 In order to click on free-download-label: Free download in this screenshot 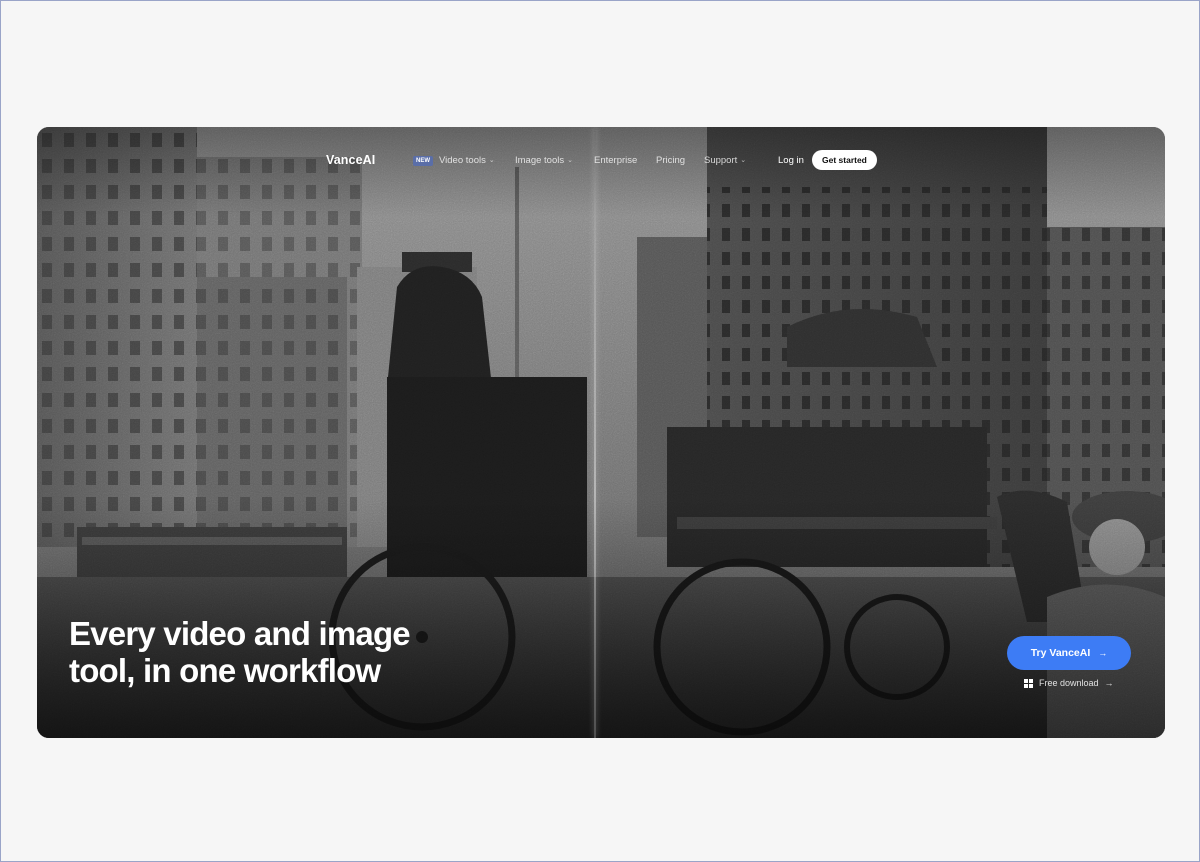, I will do `click(1069, 683)`.